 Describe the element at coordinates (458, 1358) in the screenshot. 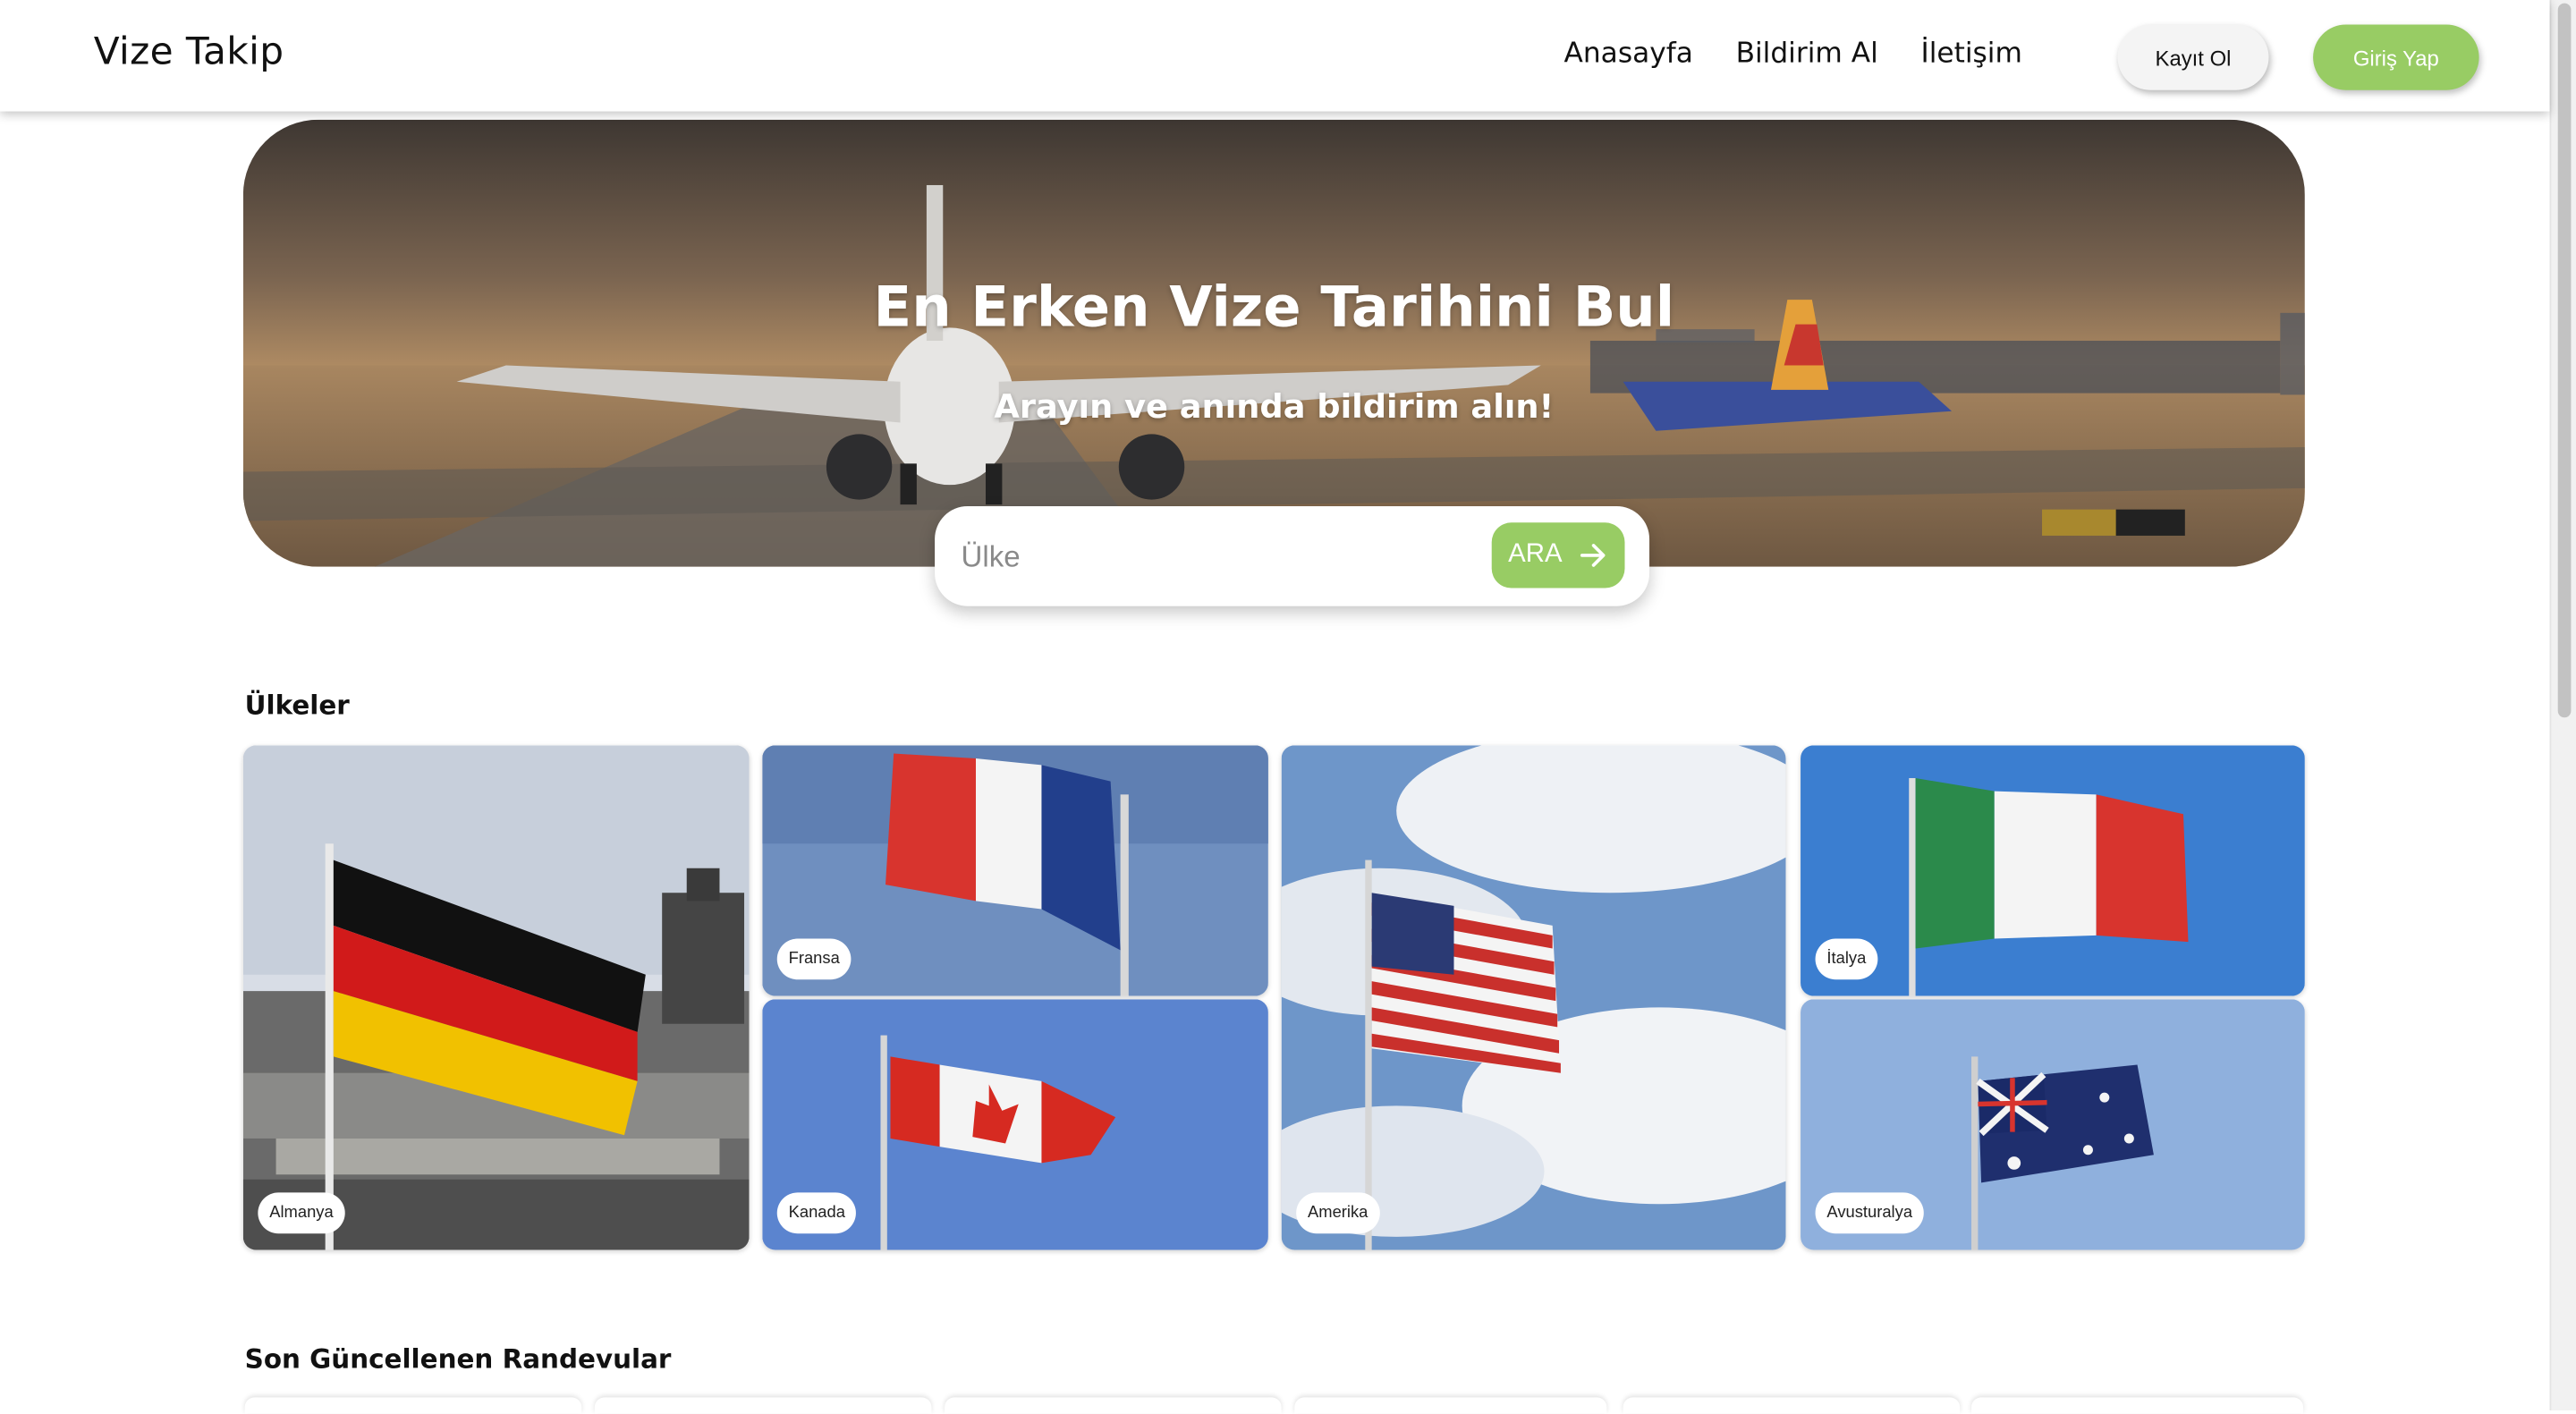

I see `recent-appointments-title: Son Güncellenen Randevular` at that location.